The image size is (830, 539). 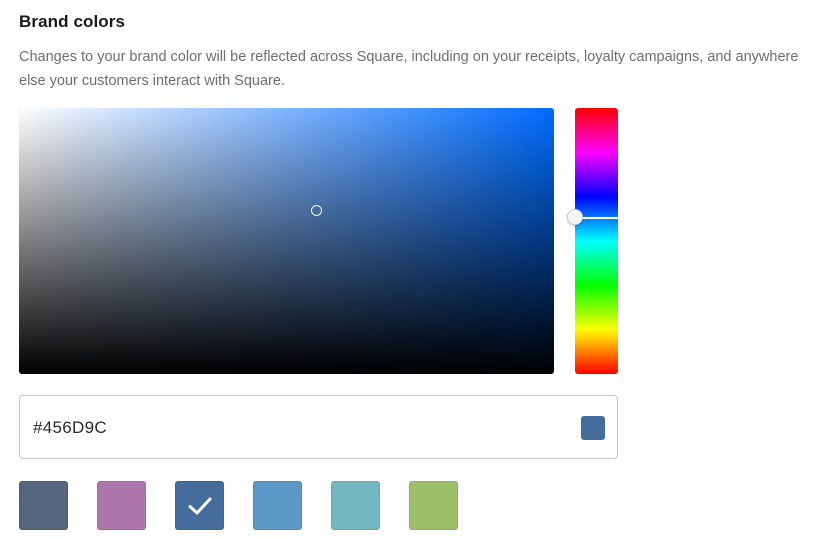 What do you see at coordinates (593, 428) in the screenshot?
I see `hex-color-preview` at bounding box center [593, 428].